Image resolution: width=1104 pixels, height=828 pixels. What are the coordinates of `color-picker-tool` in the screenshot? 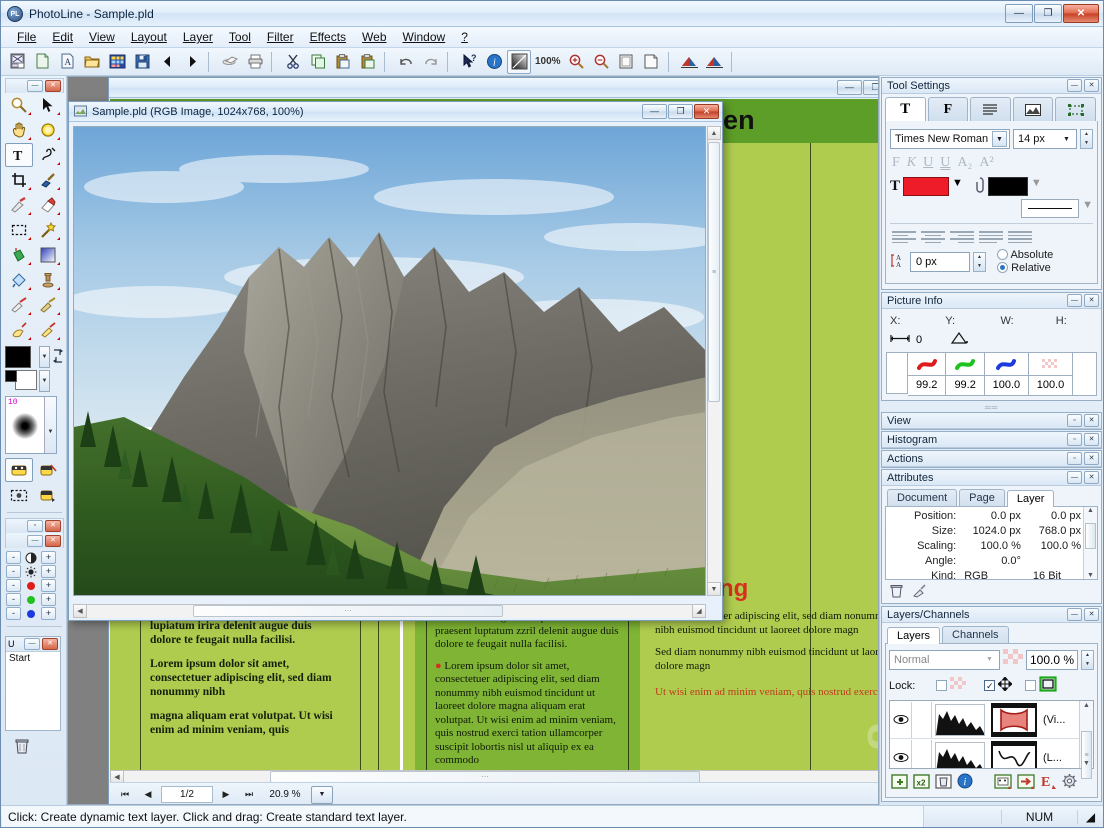 It's located at (48, 130).